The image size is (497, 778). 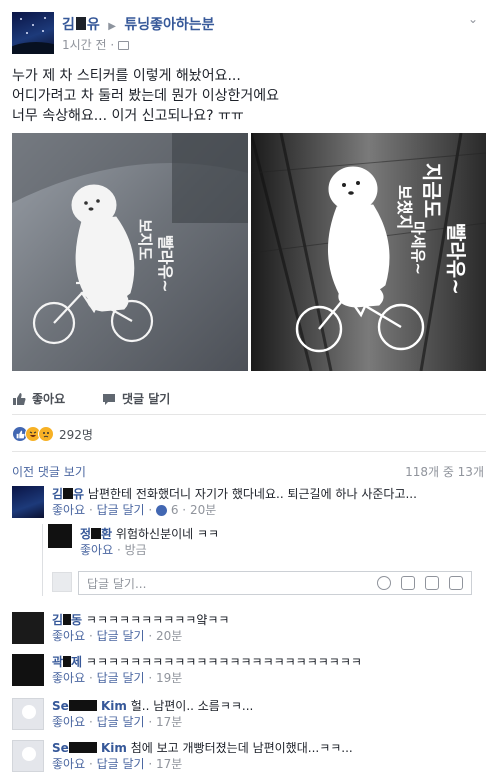 I want to click on reaction-count: 292명, so click(x=76, y=434).